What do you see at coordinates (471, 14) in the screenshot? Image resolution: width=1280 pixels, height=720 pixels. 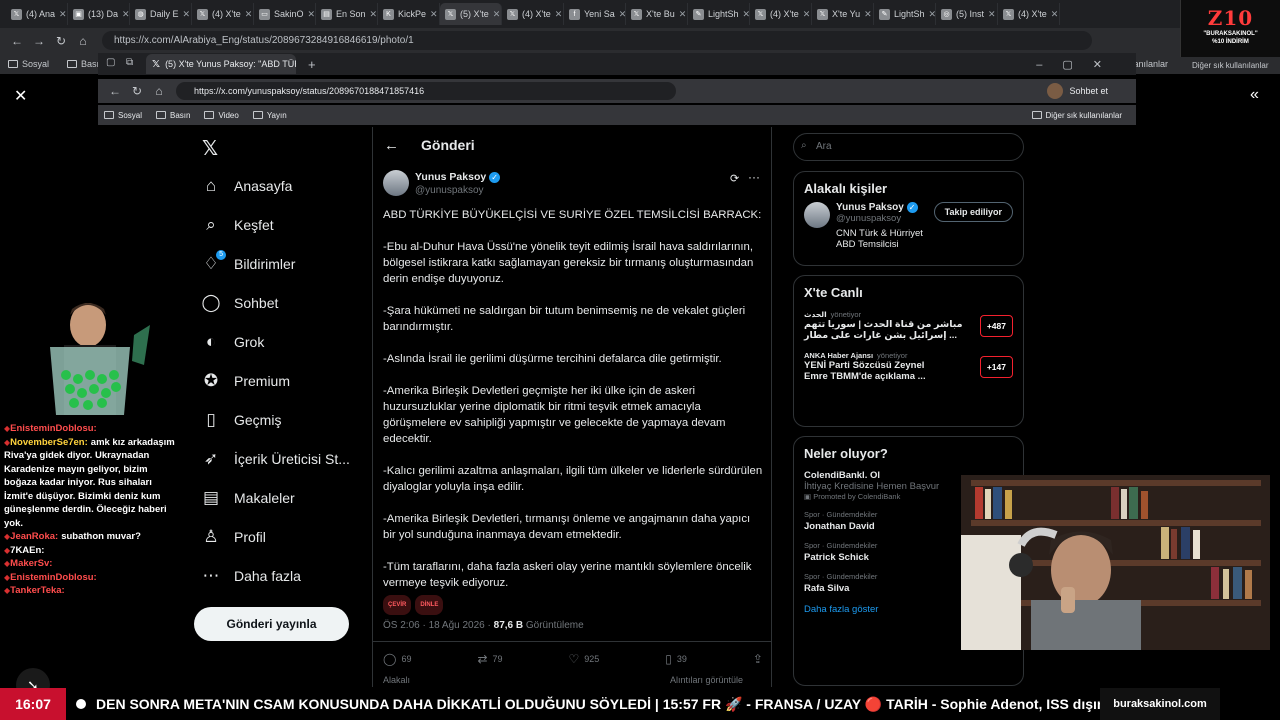 I see `outer-tab: 𝕏 (5) X'te ✕` at bounding box center [471, 14].